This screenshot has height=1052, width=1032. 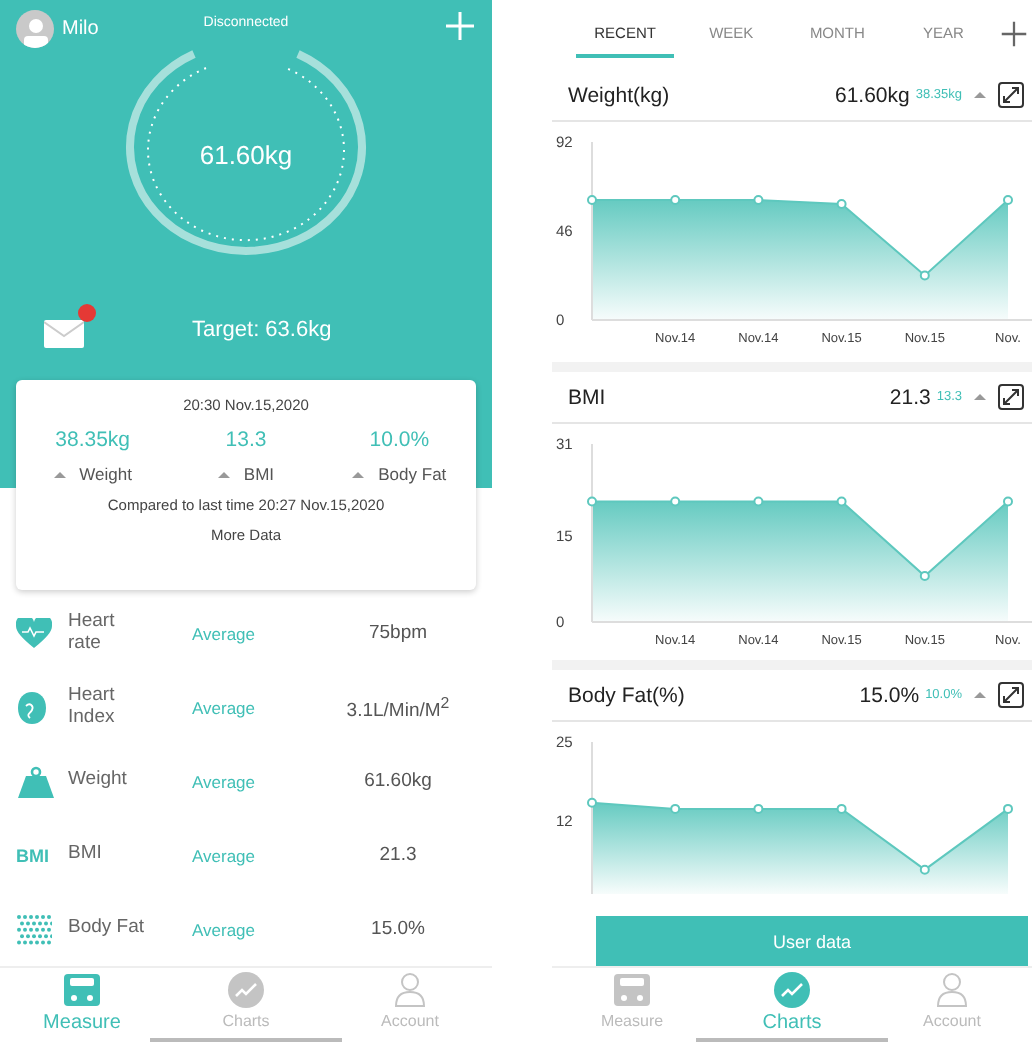 I want to click on row-value: 61.60kg, so click(x=398, y=781).